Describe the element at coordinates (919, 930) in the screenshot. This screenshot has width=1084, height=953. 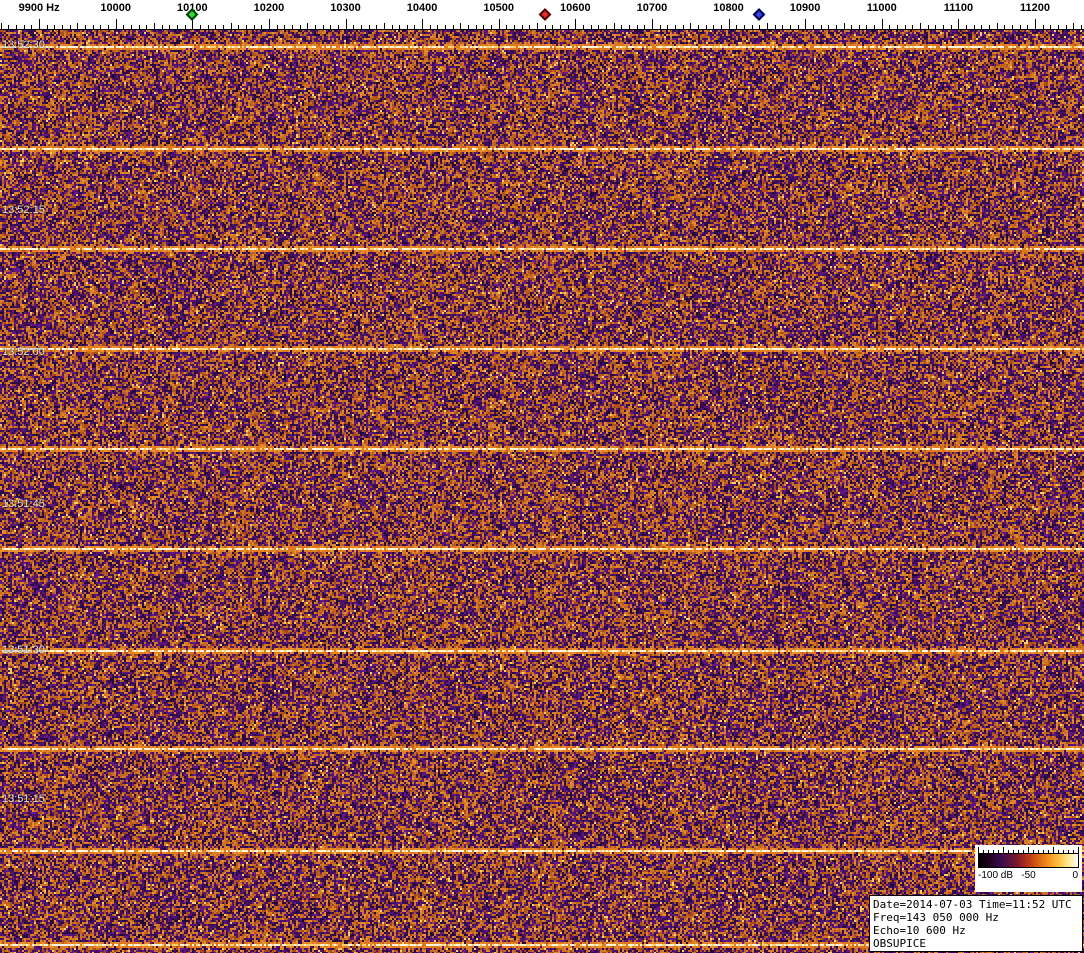
I see `info-echo-line: Echo=10 600 Hz` at that location.